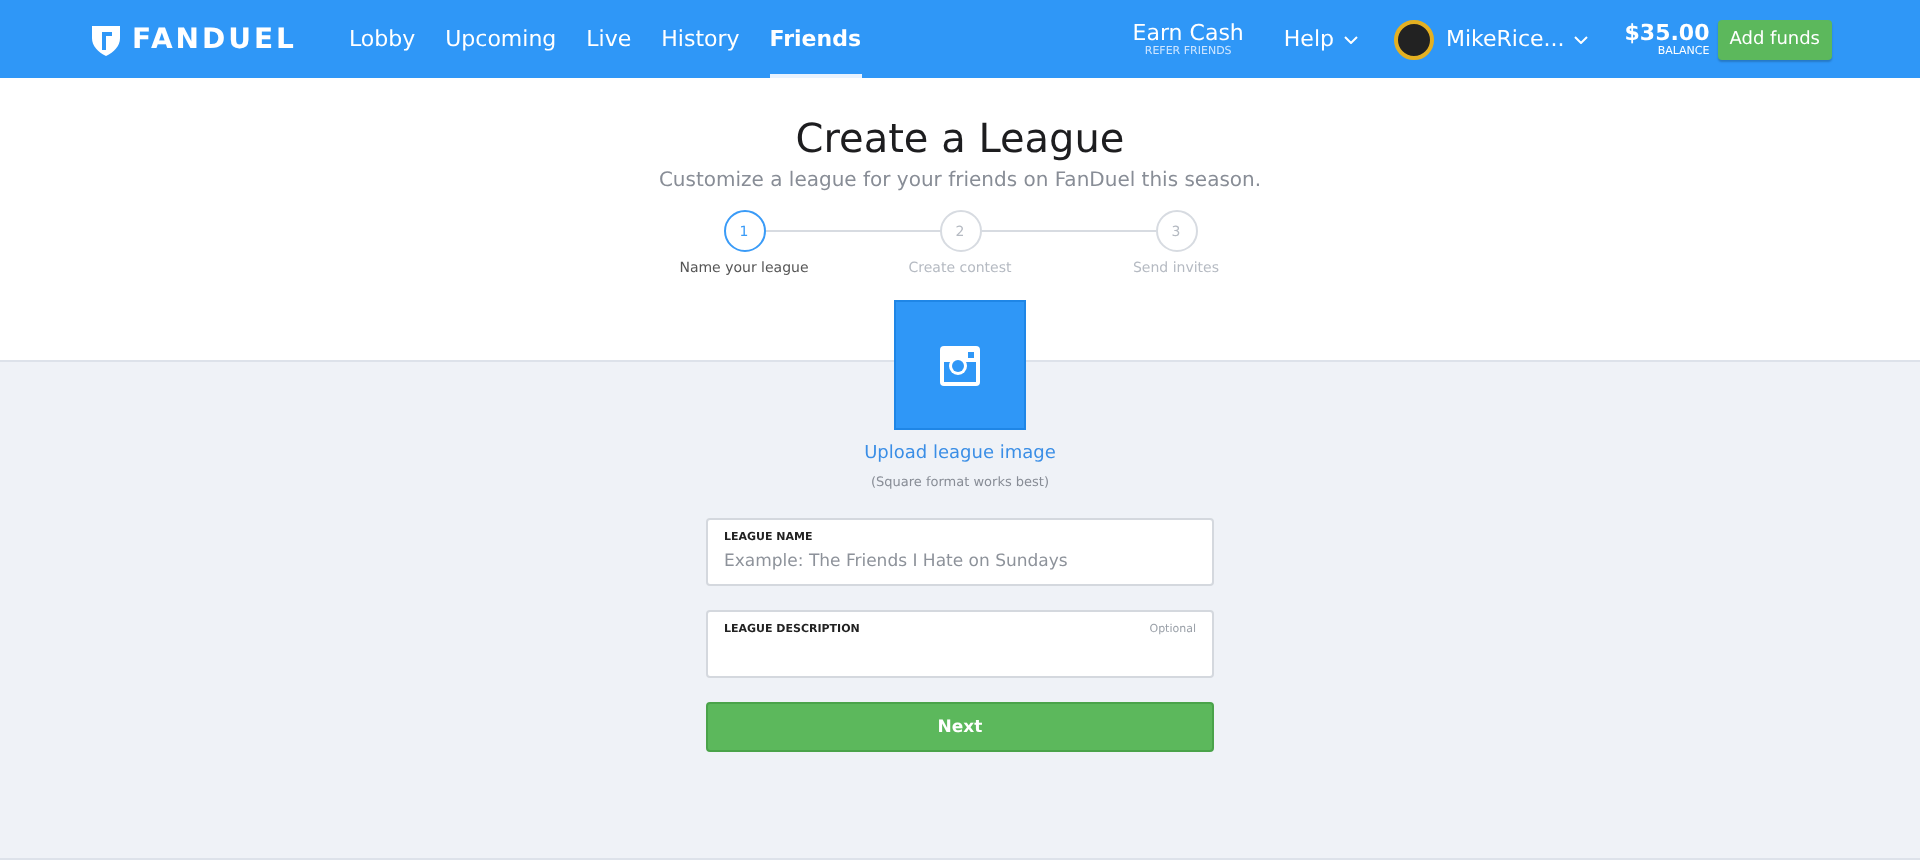 This screenshot has width=1920, height=860. What do you see at coordinates (382, 39) in the screenshot?
I see `nav-link: Lobby` at bounding box center [382, 39].